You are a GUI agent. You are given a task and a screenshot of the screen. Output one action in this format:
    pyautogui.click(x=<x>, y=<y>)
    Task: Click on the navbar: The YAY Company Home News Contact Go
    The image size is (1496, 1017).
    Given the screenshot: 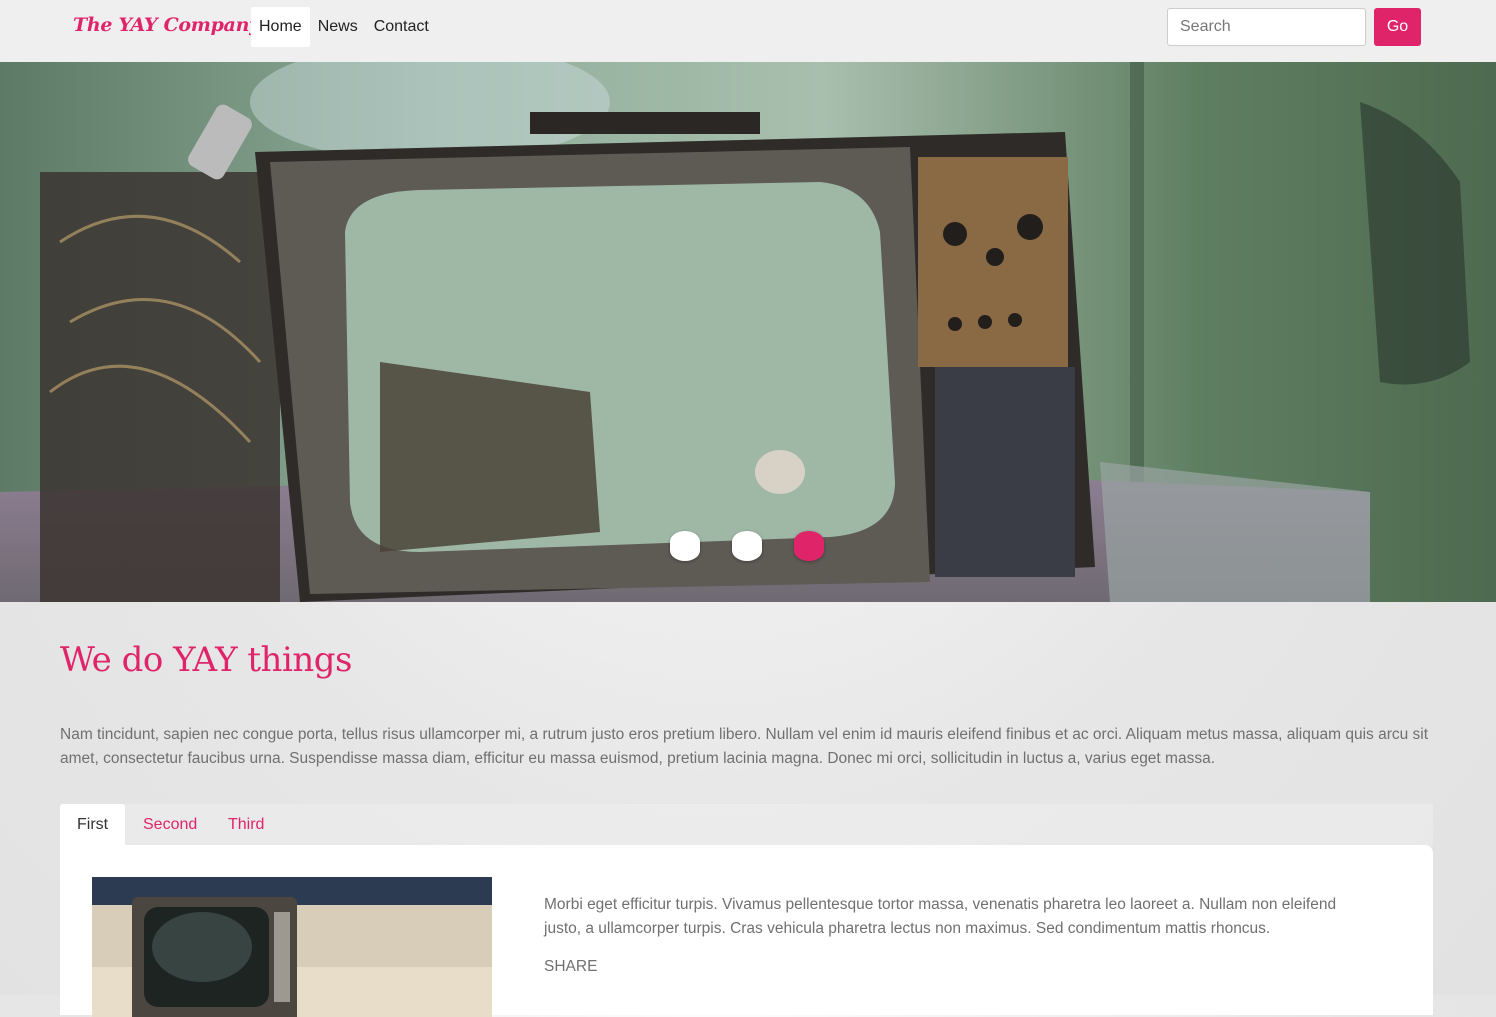 What is the action you would take?
    pyautogui.click(x=748, y=31)
    